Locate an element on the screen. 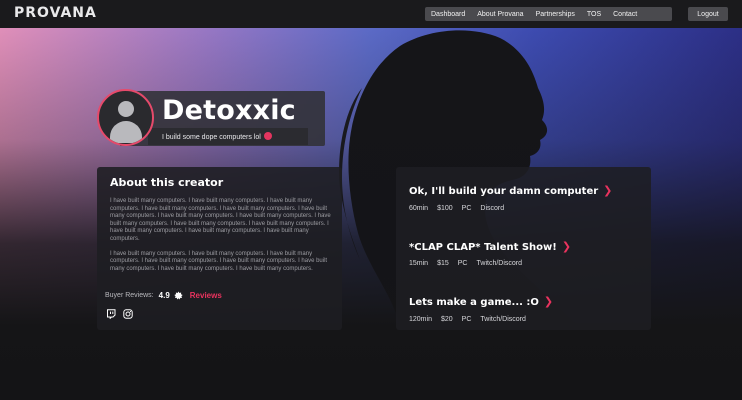 Image resolution: width=742 pixels, height=400 pixels. emoji-icon is located at coordinates (267, 136).